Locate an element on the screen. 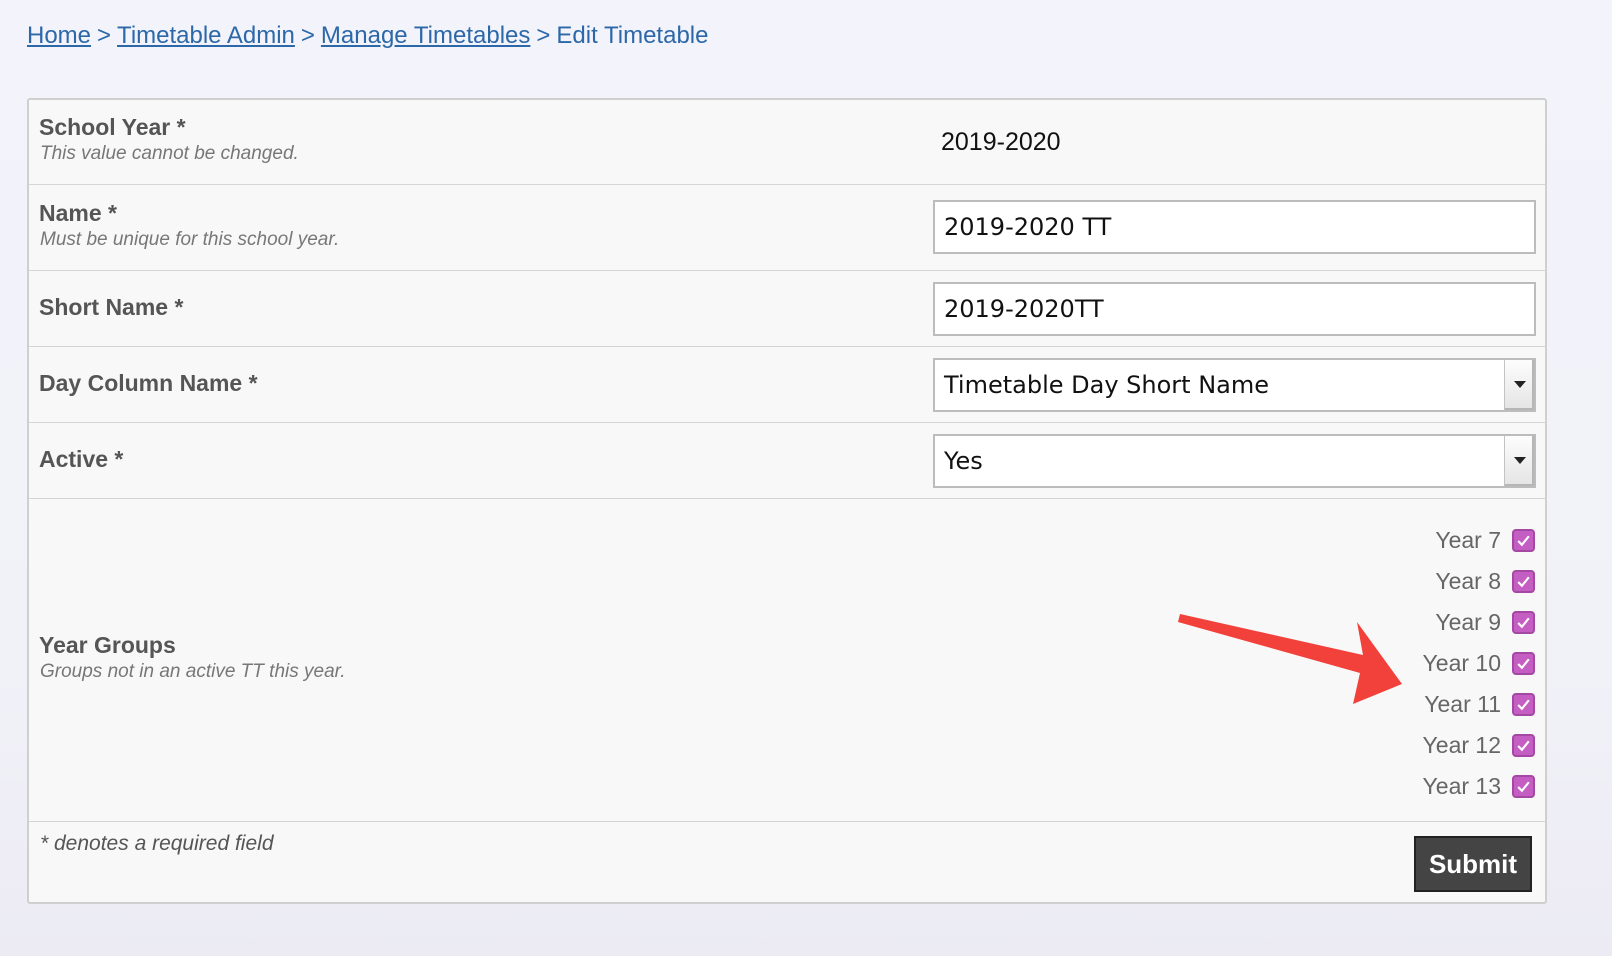  active-select: Yes is located at coordinates (1234, 461).